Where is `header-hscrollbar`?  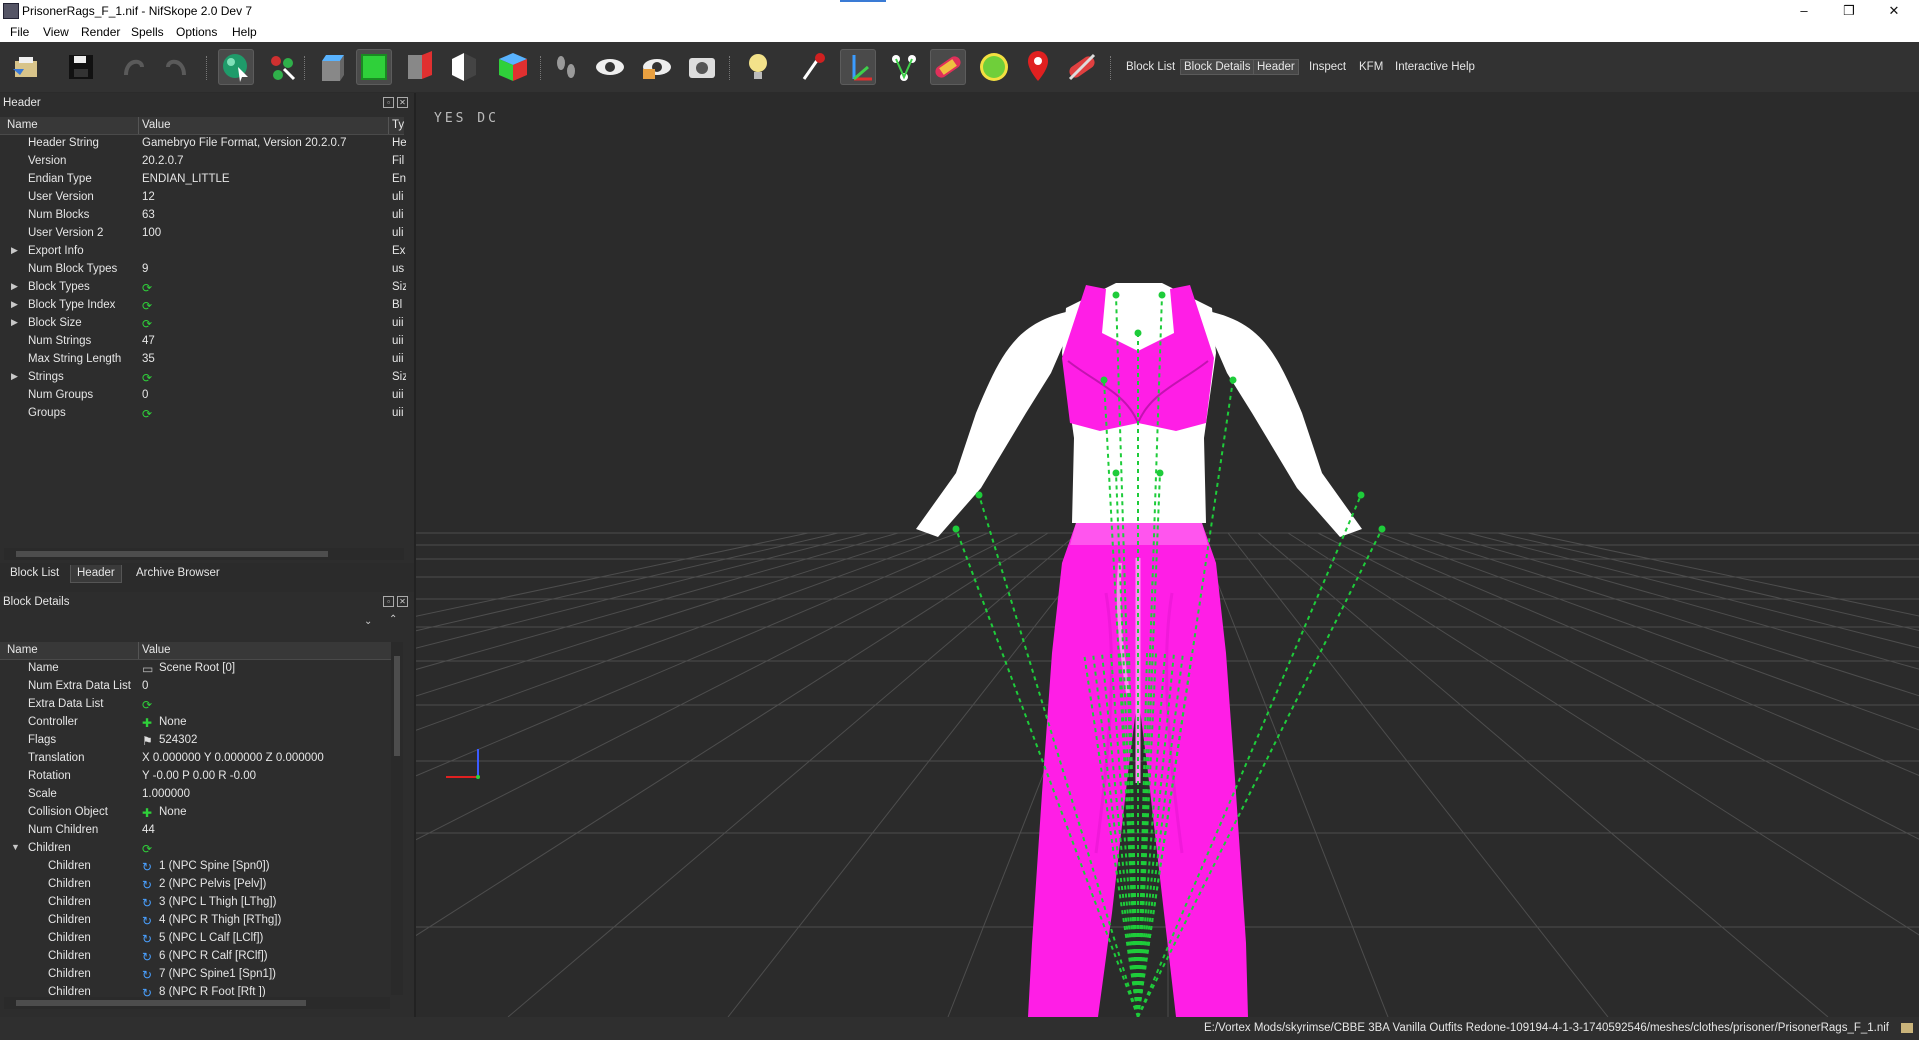 header-hscrollbar is located at coordinates (204, 554).